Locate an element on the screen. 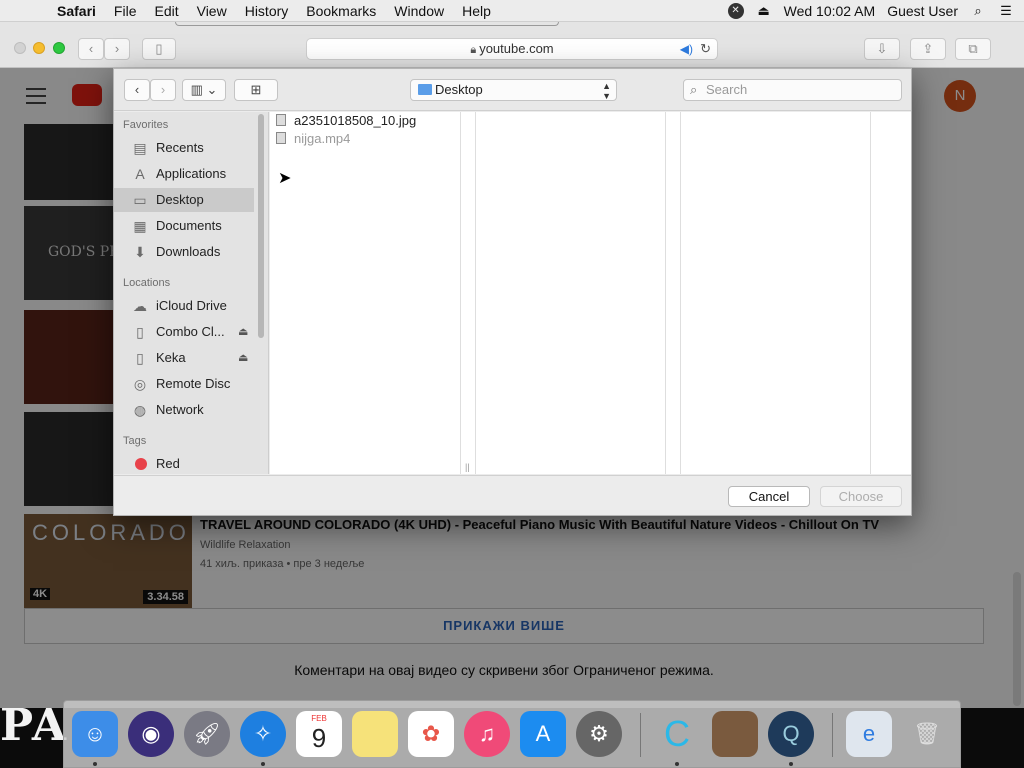  location-popup: Desktop ▲ ▼ is located at coordinates (513, 90).